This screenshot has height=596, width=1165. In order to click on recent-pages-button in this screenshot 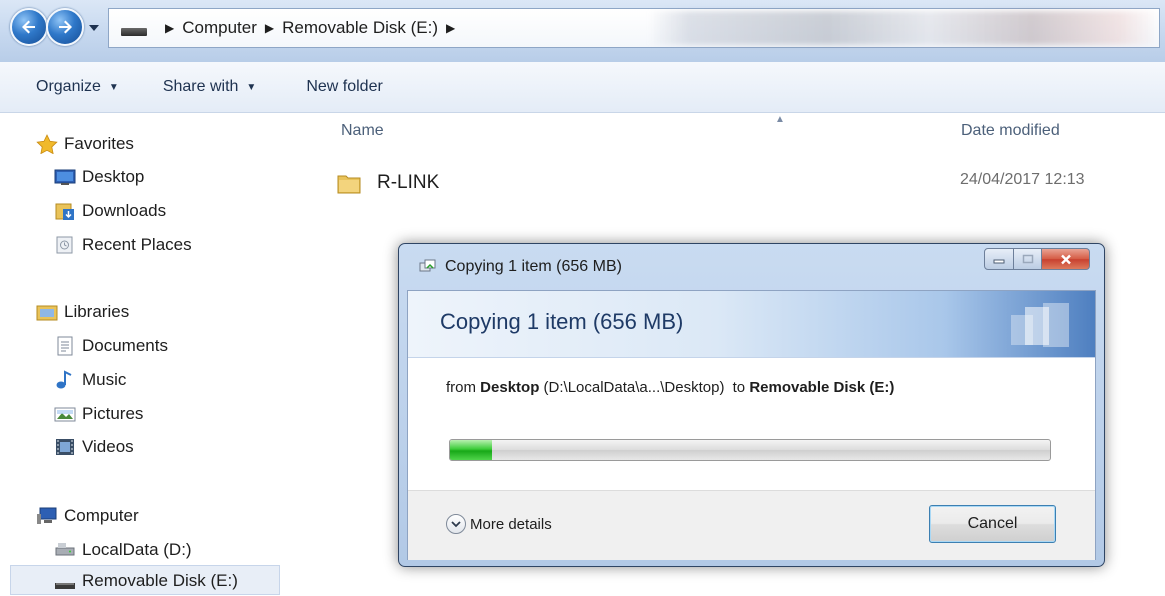, I will do `click(94, 28)`.